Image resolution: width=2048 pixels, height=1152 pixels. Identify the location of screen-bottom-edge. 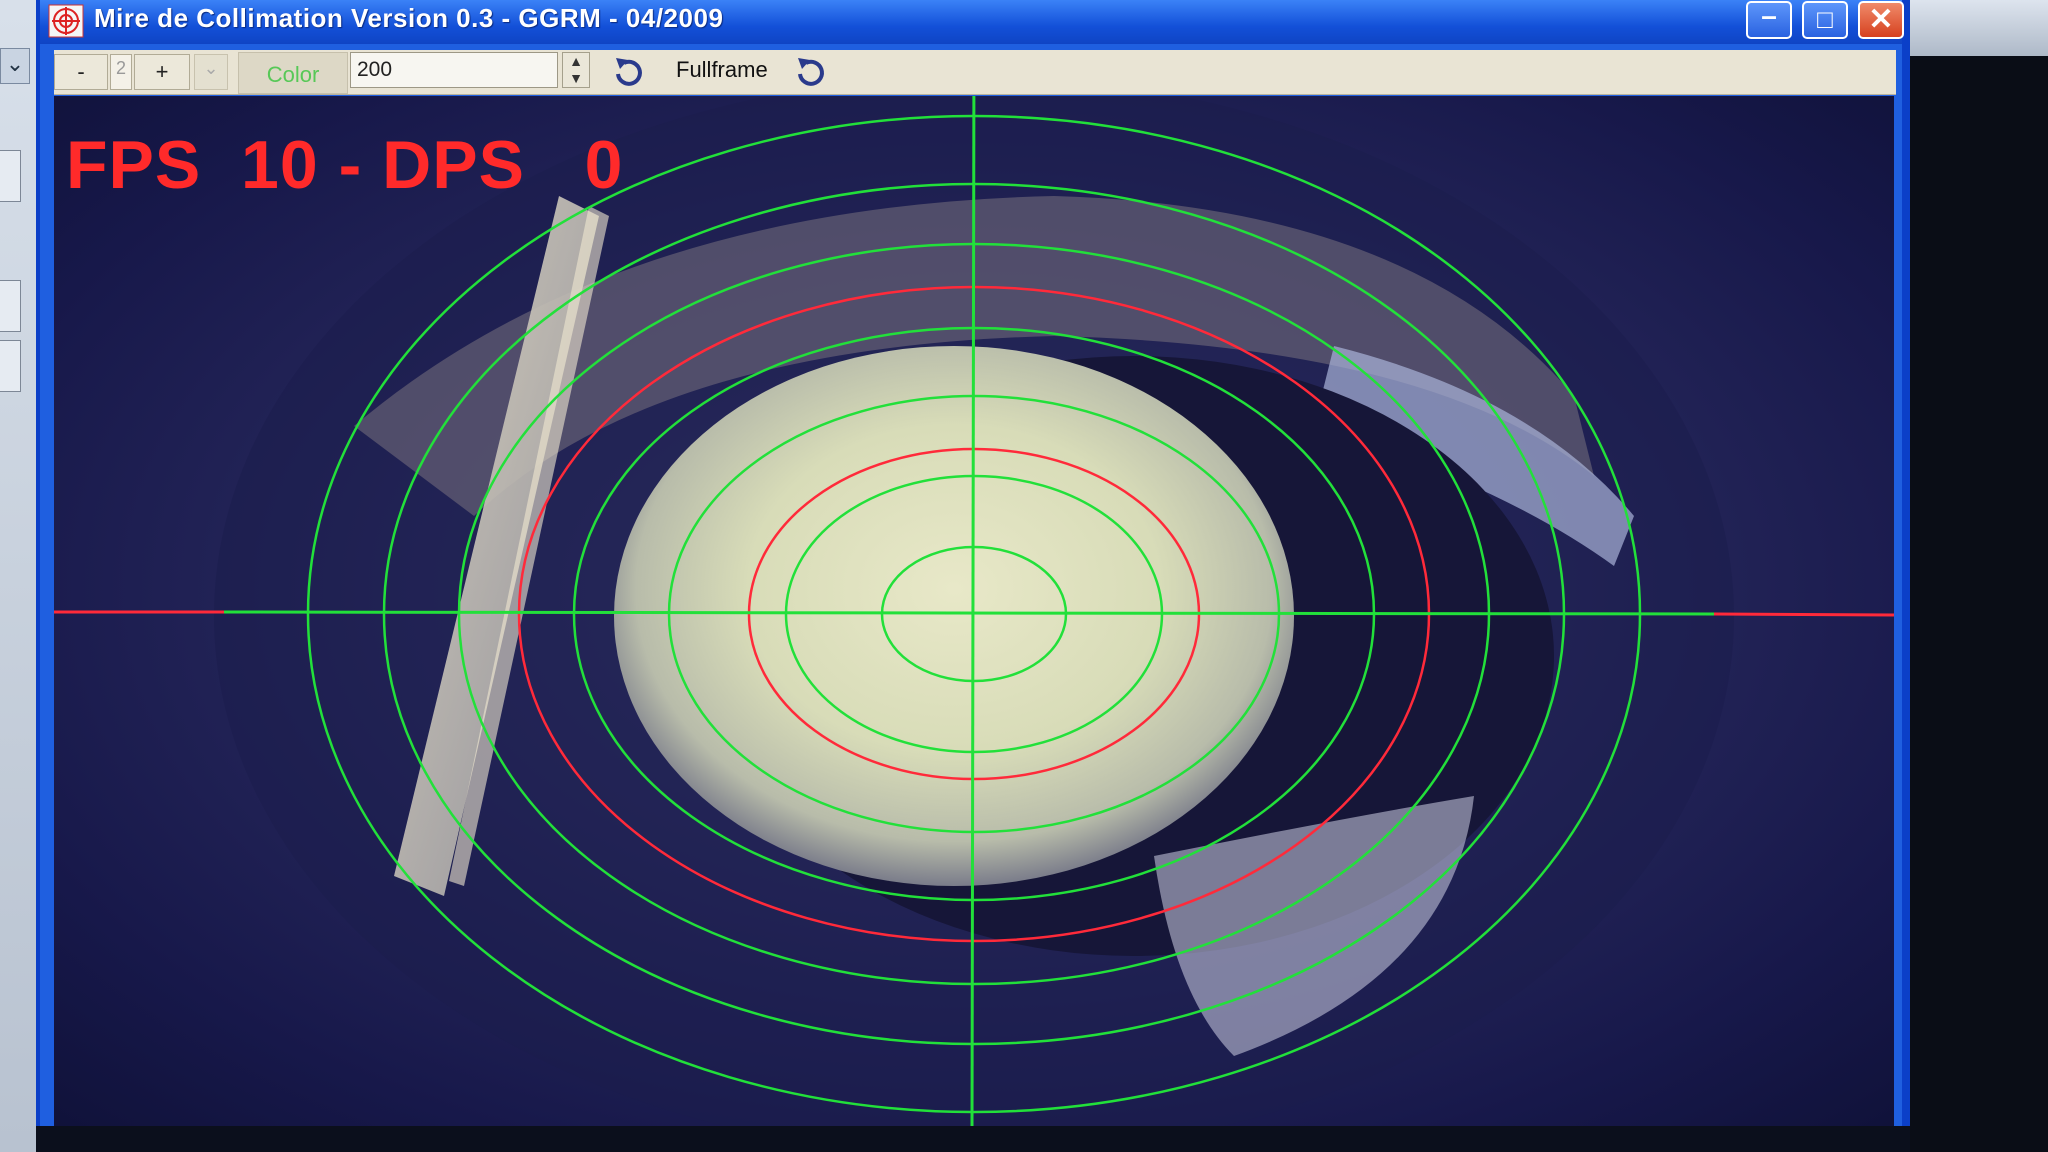
(973, 1139).